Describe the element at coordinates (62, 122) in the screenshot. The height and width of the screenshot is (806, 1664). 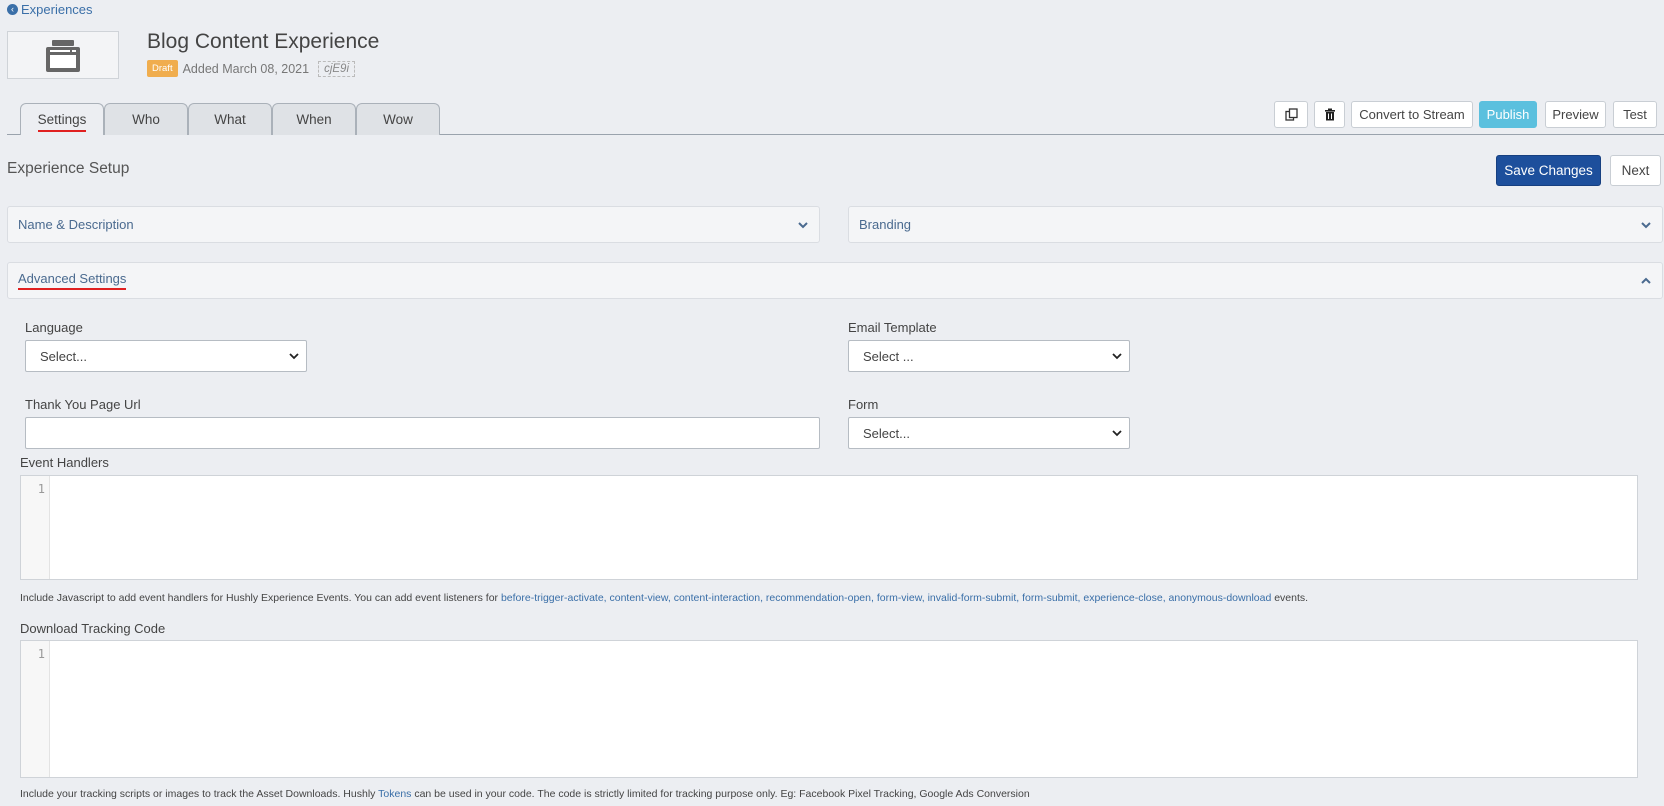
I see `tab-label: Settings` at that location.